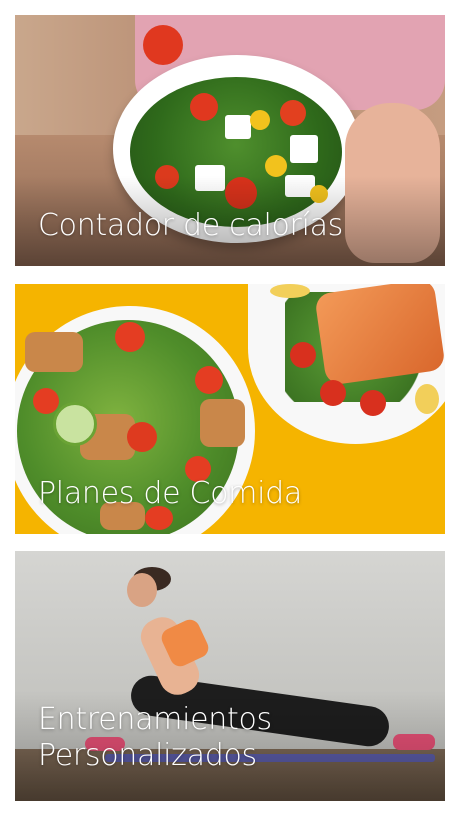 The height and width of the screenshot is (818, 460). What do you see at coordinates (170, 493) in the screenshot?
I see `card-title: Planes de Comida` at bounding box center [170, 493].